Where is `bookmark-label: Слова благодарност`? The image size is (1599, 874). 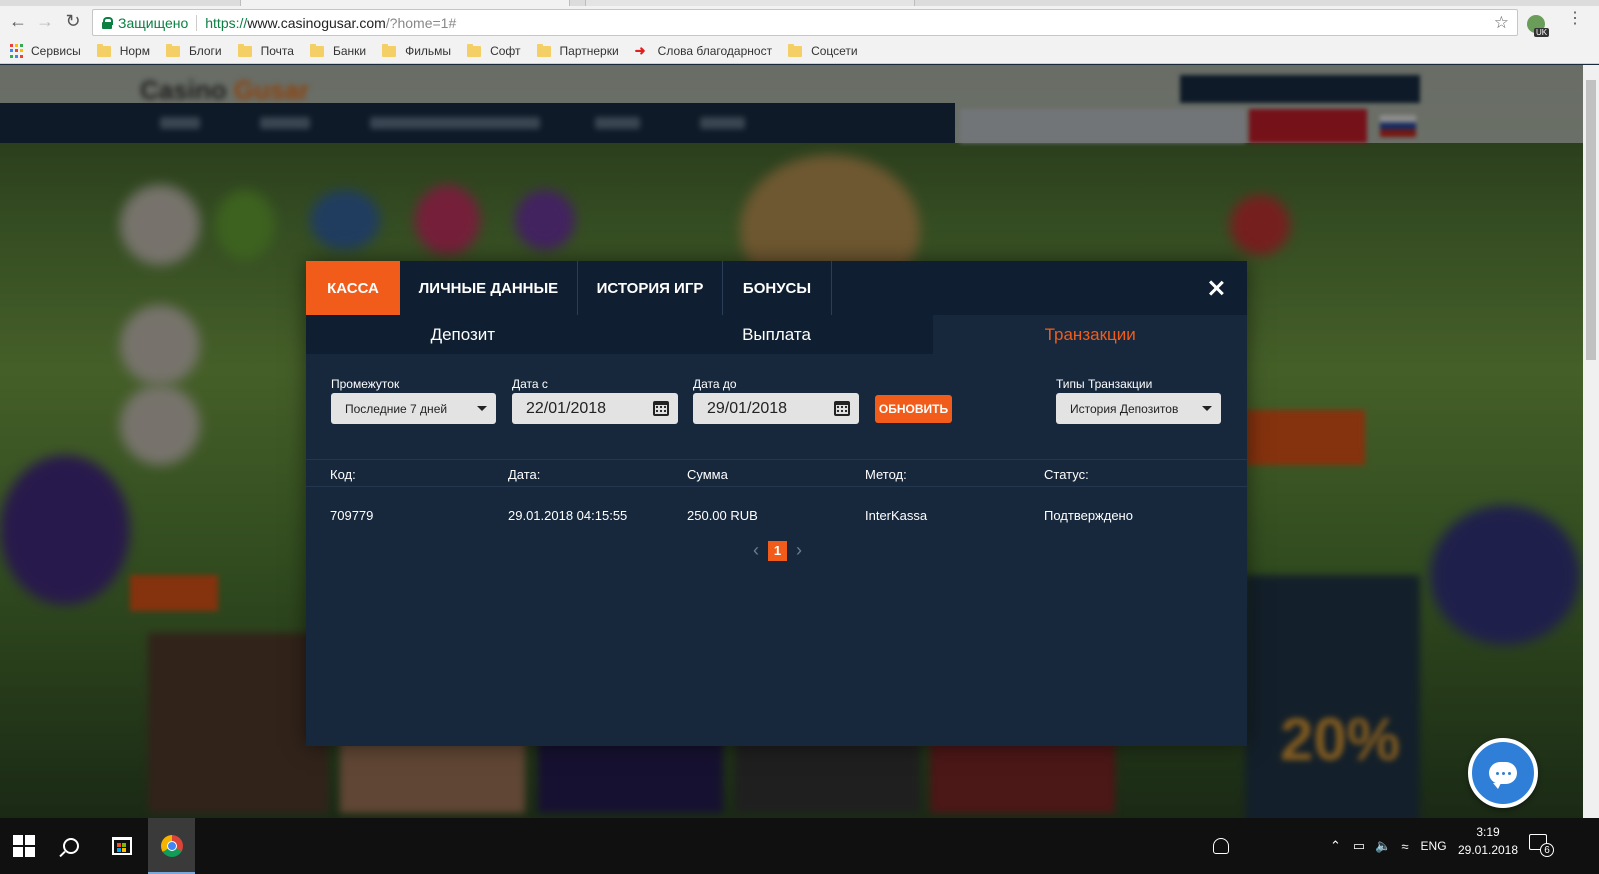 bookmark-label: Слова благодарност is located at coordinates (715, 51).